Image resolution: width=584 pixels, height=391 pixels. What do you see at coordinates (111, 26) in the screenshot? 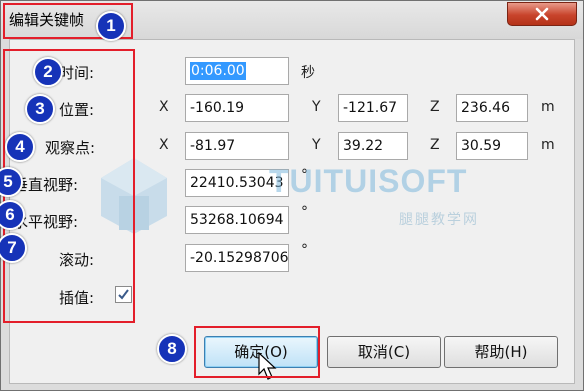
I see `annotation-badge-1: 1` at bounding box center [111, 26].